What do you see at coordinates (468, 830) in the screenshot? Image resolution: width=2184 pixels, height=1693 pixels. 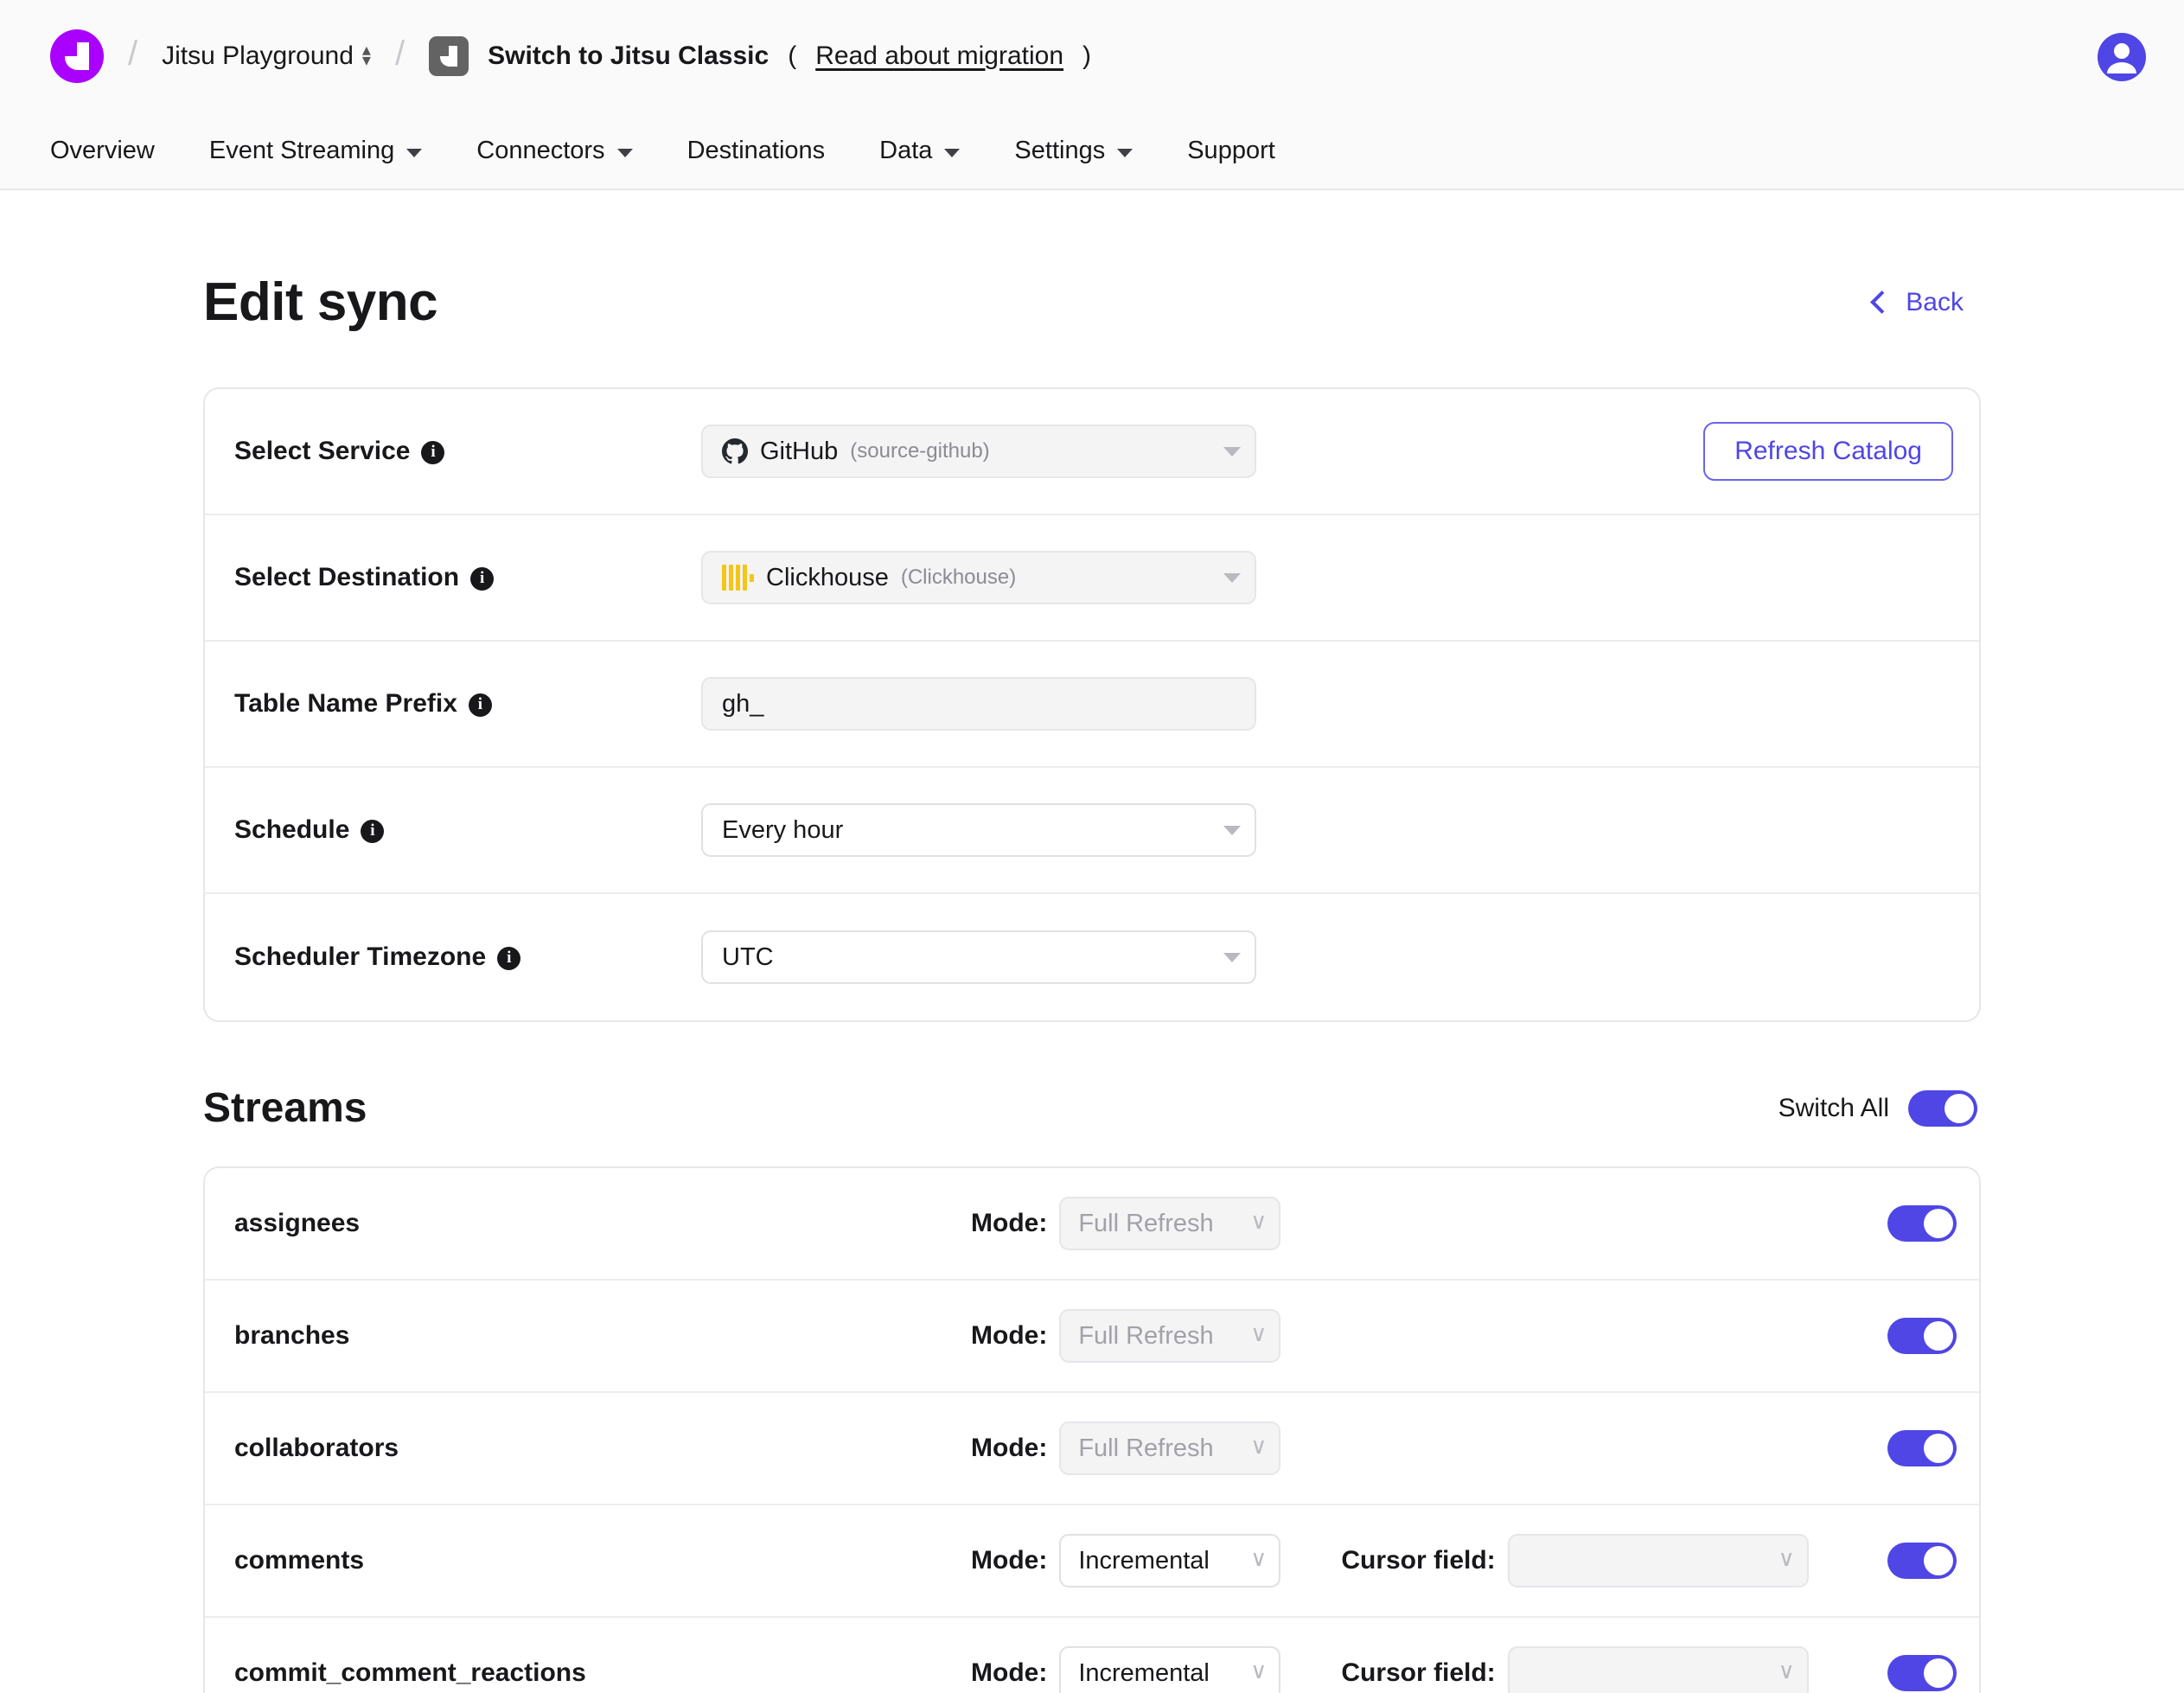 I see `field-label: Schedule i` at bounding box center [468, 830].